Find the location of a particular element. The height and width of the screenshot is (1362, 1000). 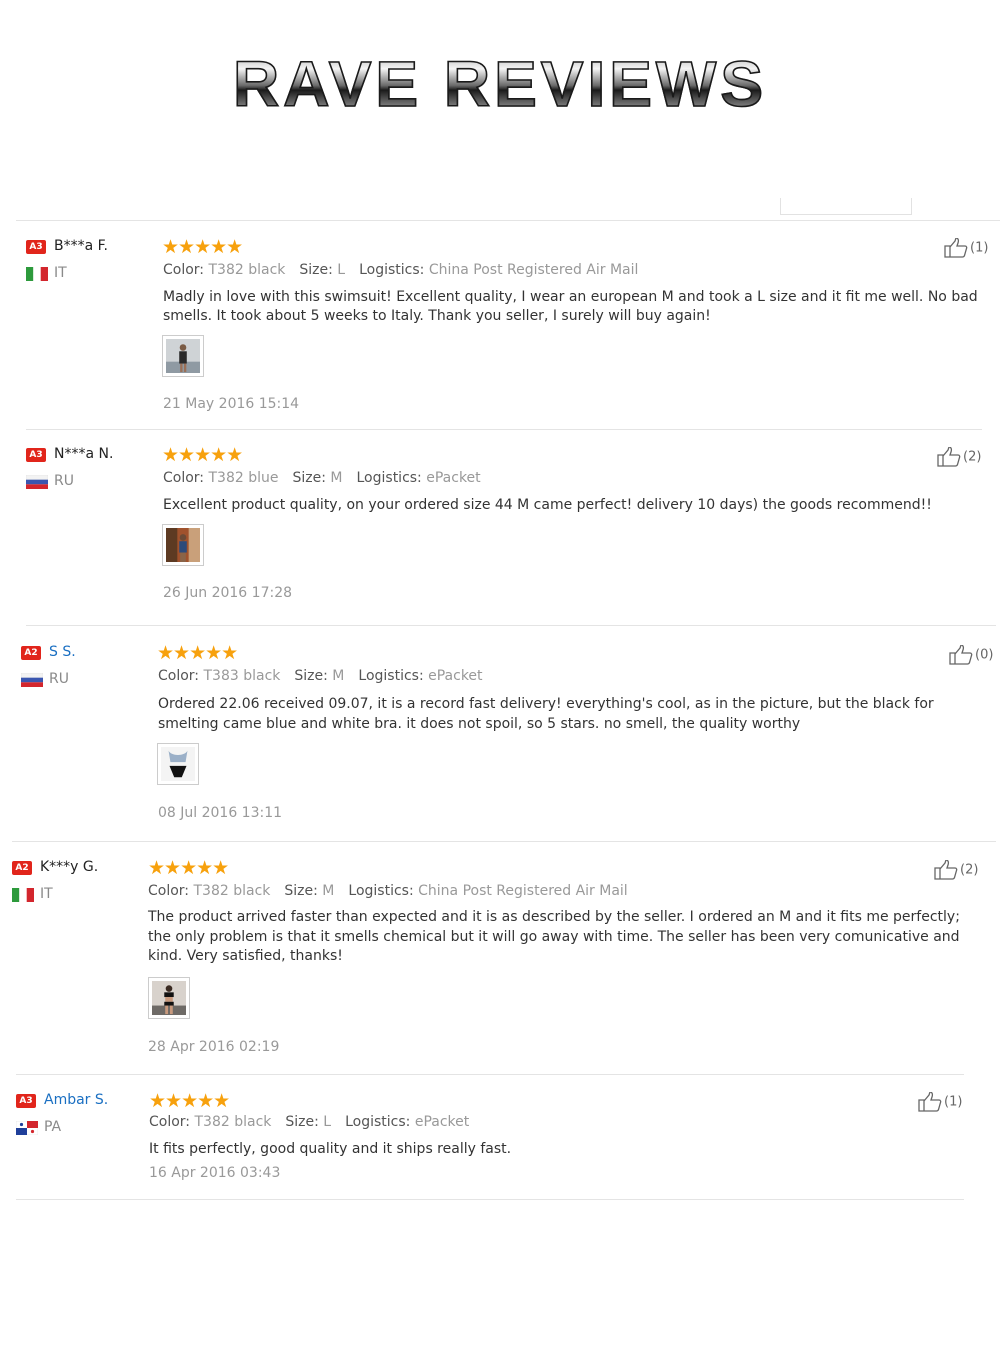

banner-title: RAVE REVIEWS is located at coordinates (500, 84).